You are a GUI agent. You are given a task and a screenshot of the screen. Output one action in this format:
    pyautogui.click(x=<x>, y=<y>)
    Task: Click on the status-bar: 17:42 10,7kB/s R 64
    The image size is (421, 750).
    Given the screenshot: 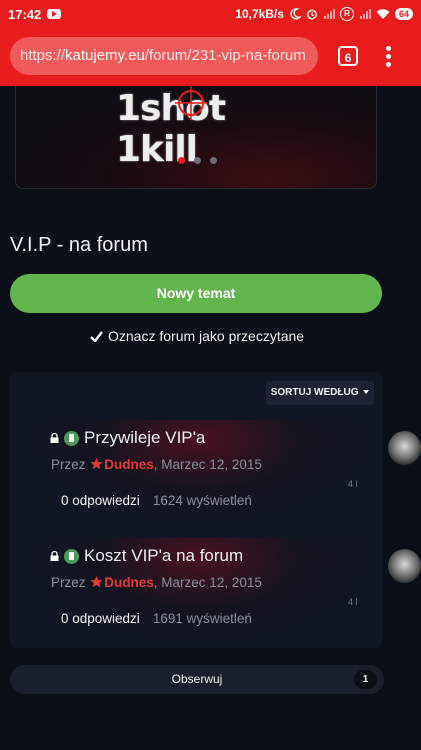 What is the action you would take?
    pyautogui.click(x=210, y=14)
    